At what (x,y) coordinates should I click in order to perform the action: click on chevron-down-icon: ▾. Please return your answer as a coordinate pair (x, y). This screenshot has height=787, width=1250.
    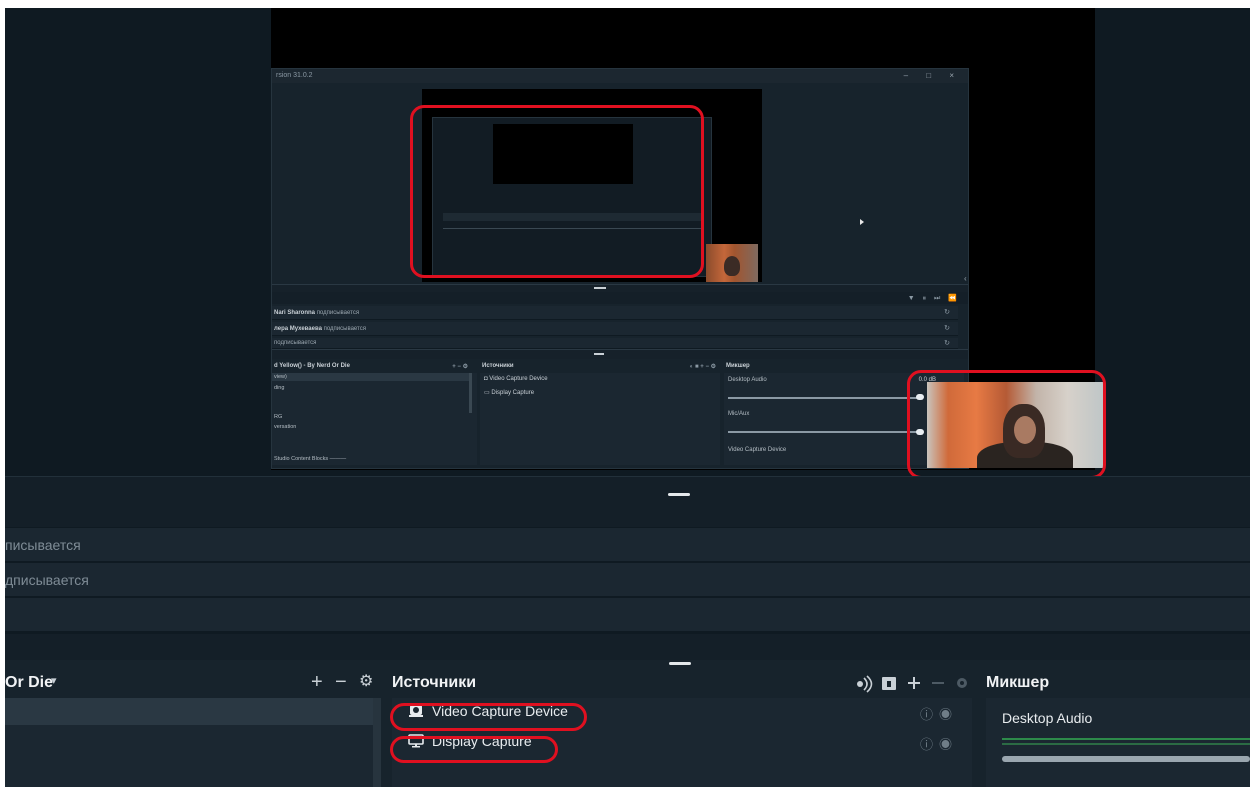
    Looking at the image, I should click on (54, 680).